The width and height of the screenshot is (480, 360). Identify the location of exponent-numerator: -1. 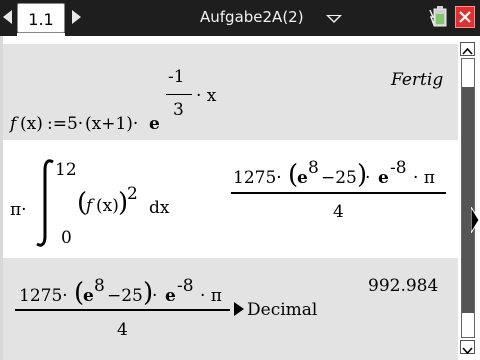
(176, 77).